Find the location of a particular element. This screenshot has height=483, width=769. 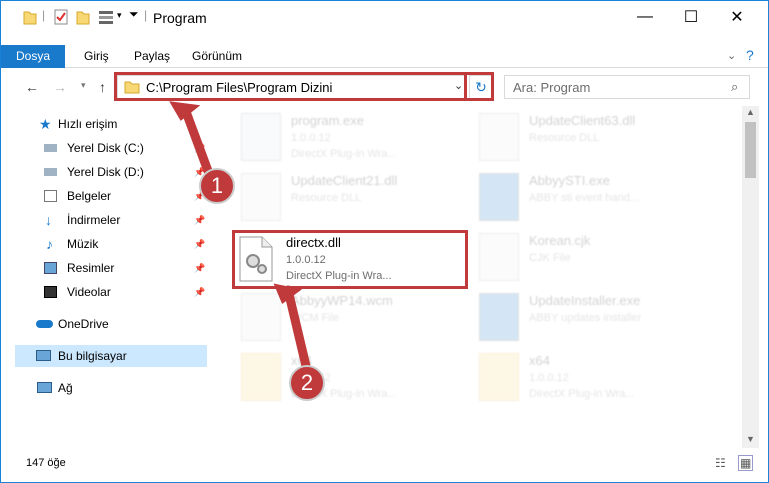

tiles-view-icon: ▦ is located at coordinates (746, 463).